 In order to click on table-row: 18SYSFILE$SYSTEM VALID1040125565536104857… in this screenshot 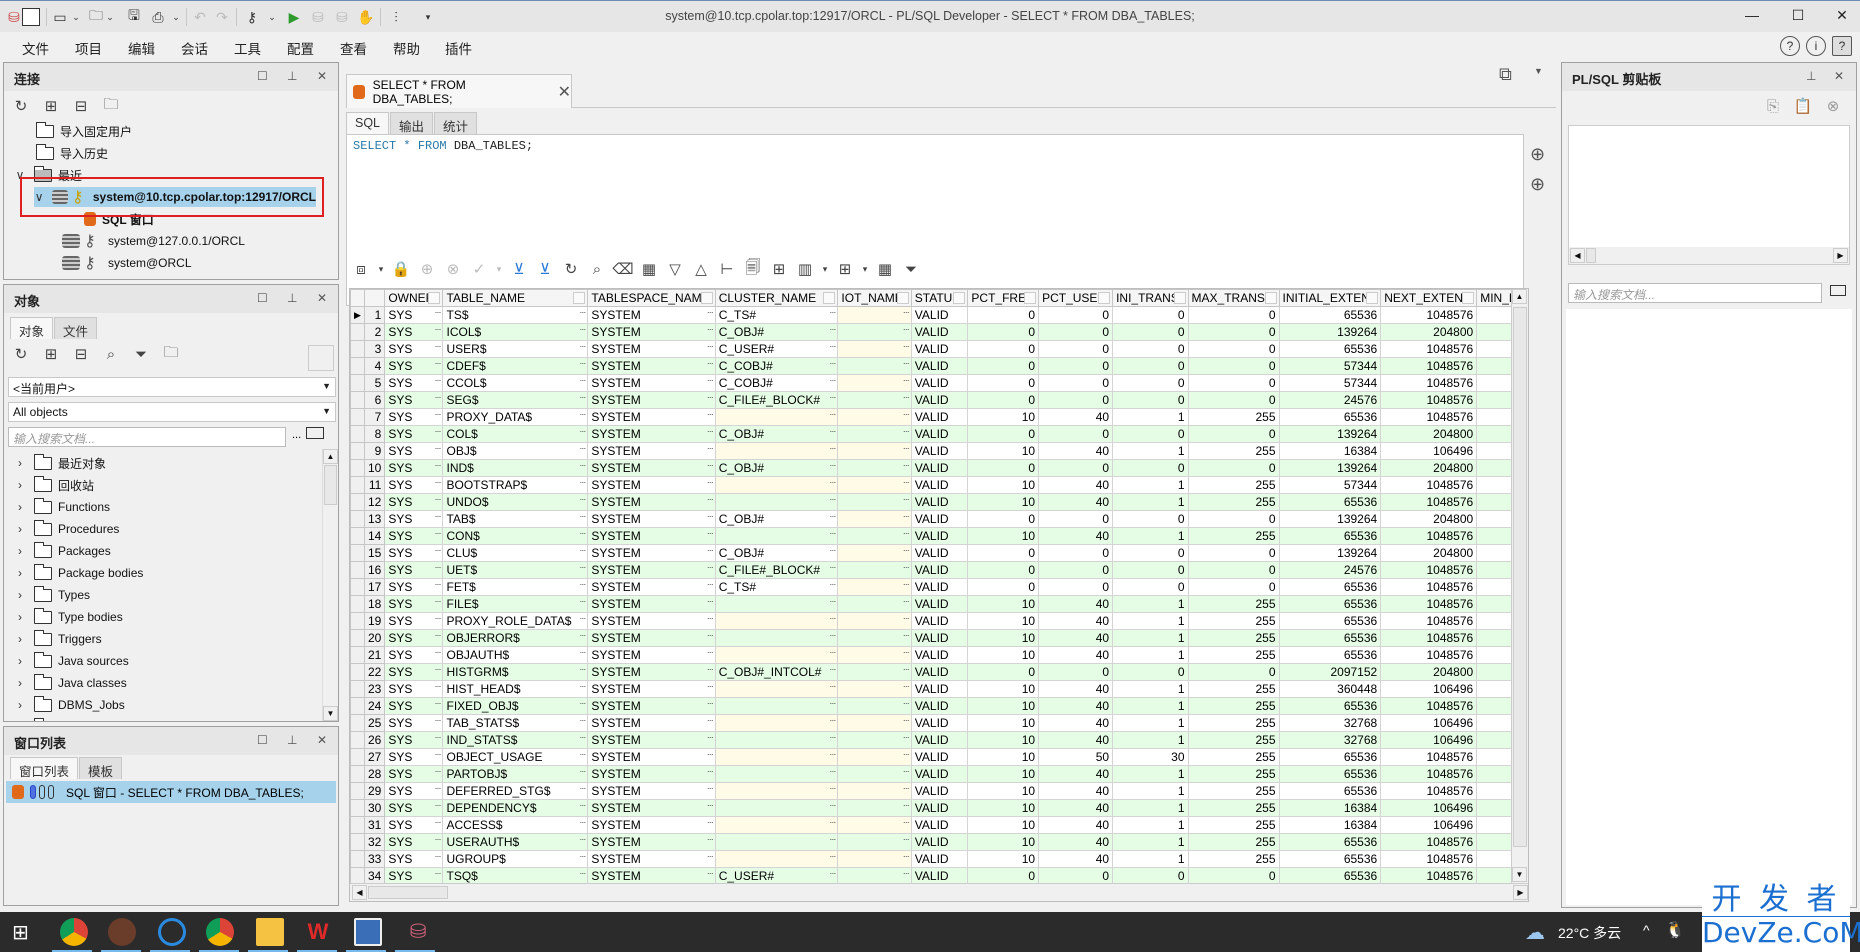, I will do `click(939, 604)`.